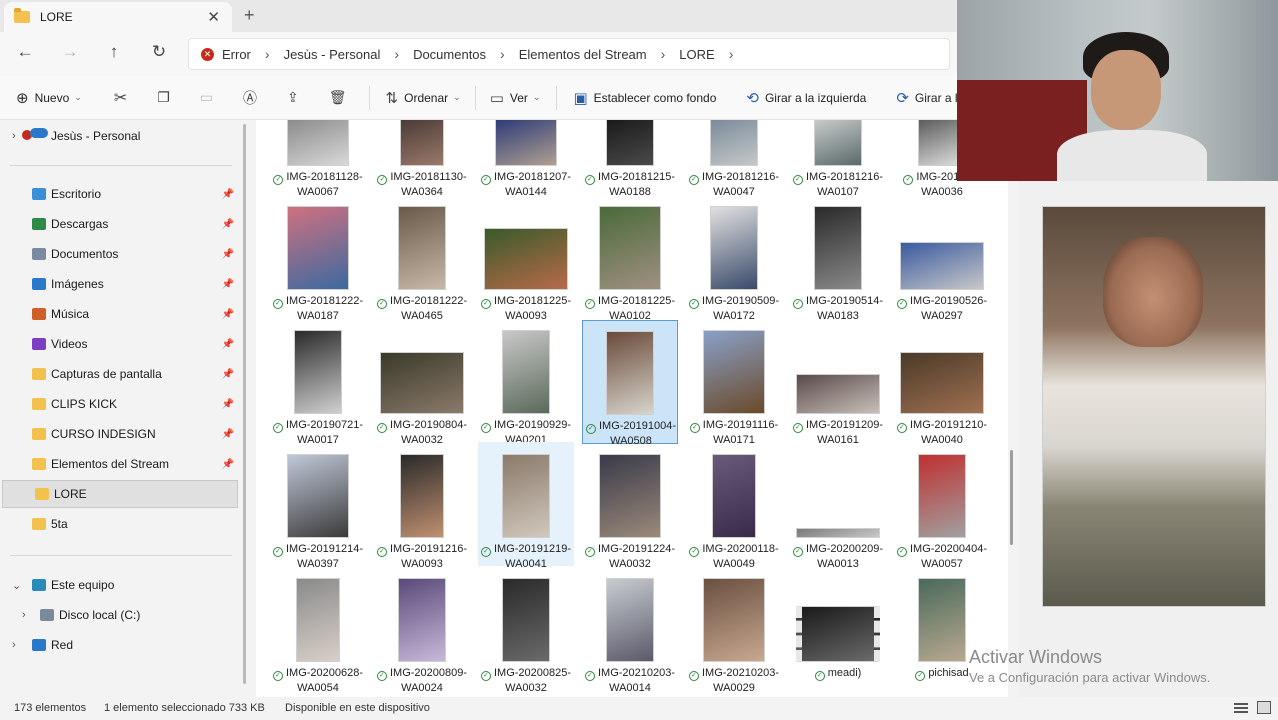  What do you see at coordinates (119, 434) in the screenshot?
I see `sidebar-item-curso-indesign: CURSO INDESIGN 📌` at bounding box center [119, 434].